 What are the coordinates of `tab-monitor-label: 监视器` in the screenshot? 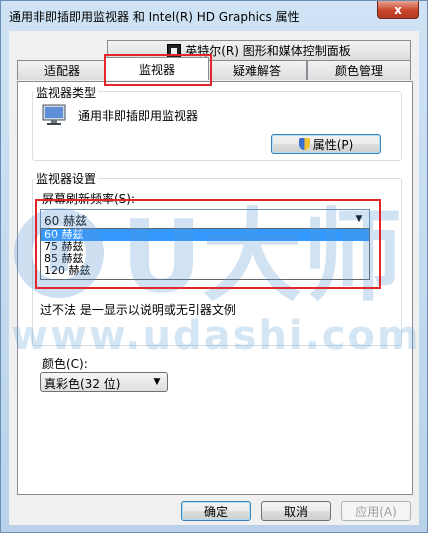 It's located at (156, 69).